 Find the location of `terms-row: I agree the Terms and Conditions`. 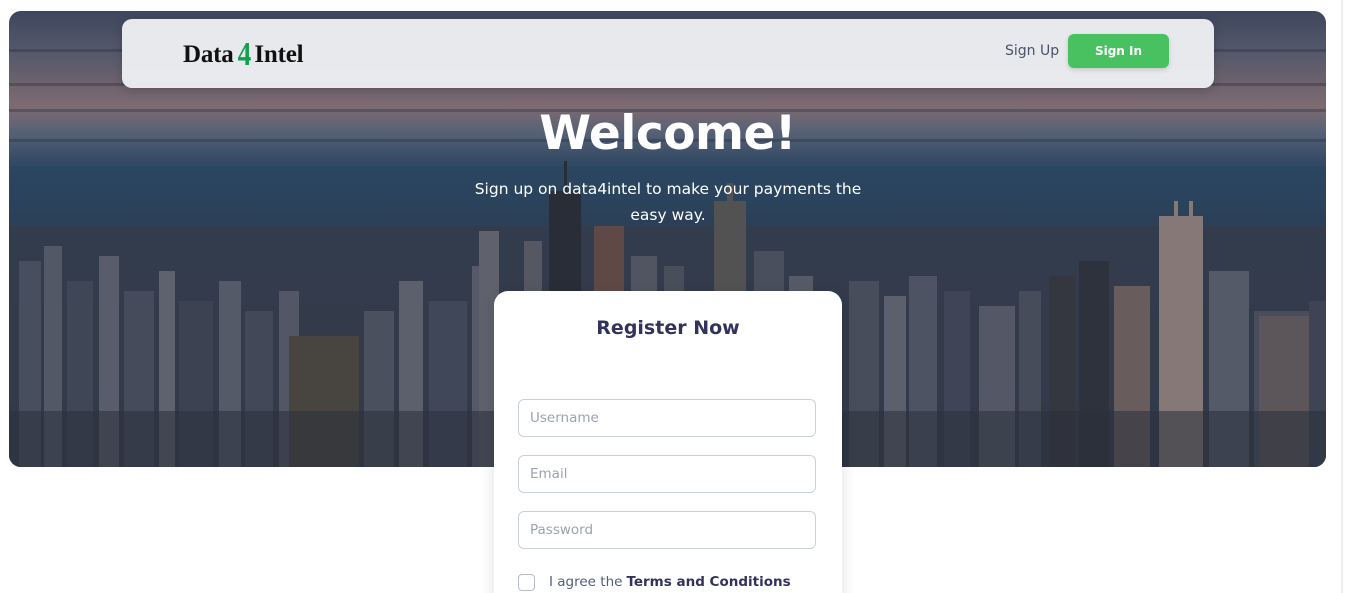

terms-row: I agree the Terms and Conditions is located at coordinates (654, 582).